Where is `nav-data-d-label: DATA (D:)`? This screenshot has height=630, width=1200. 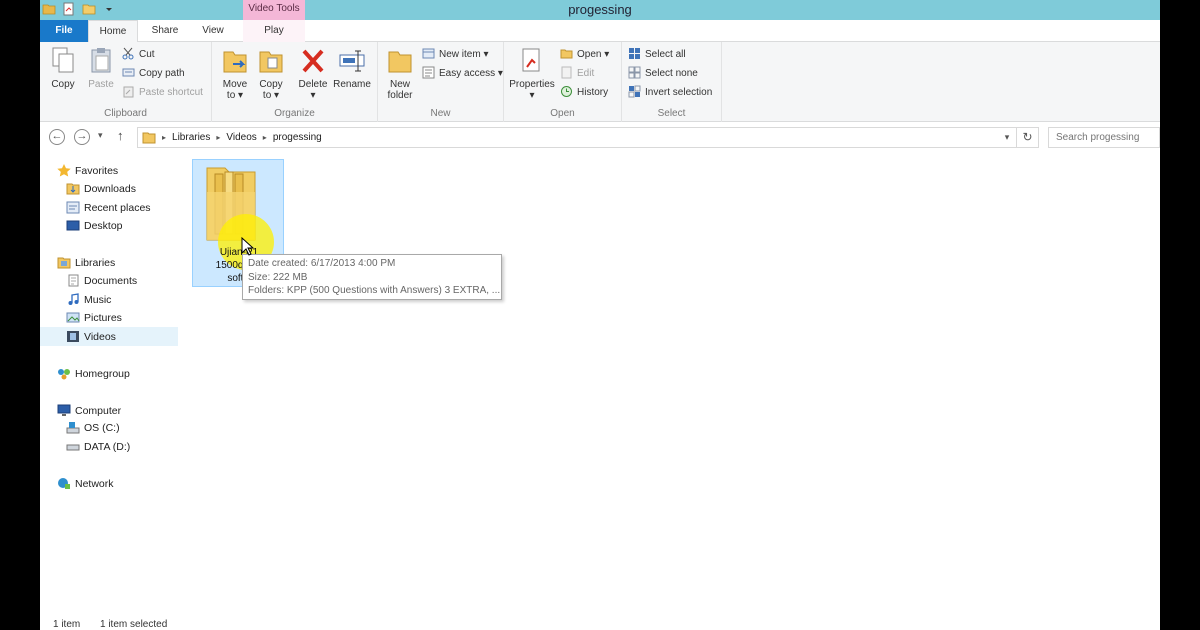
nav-data-d-label: DATA (D:) is located at coordinates (107, 447).